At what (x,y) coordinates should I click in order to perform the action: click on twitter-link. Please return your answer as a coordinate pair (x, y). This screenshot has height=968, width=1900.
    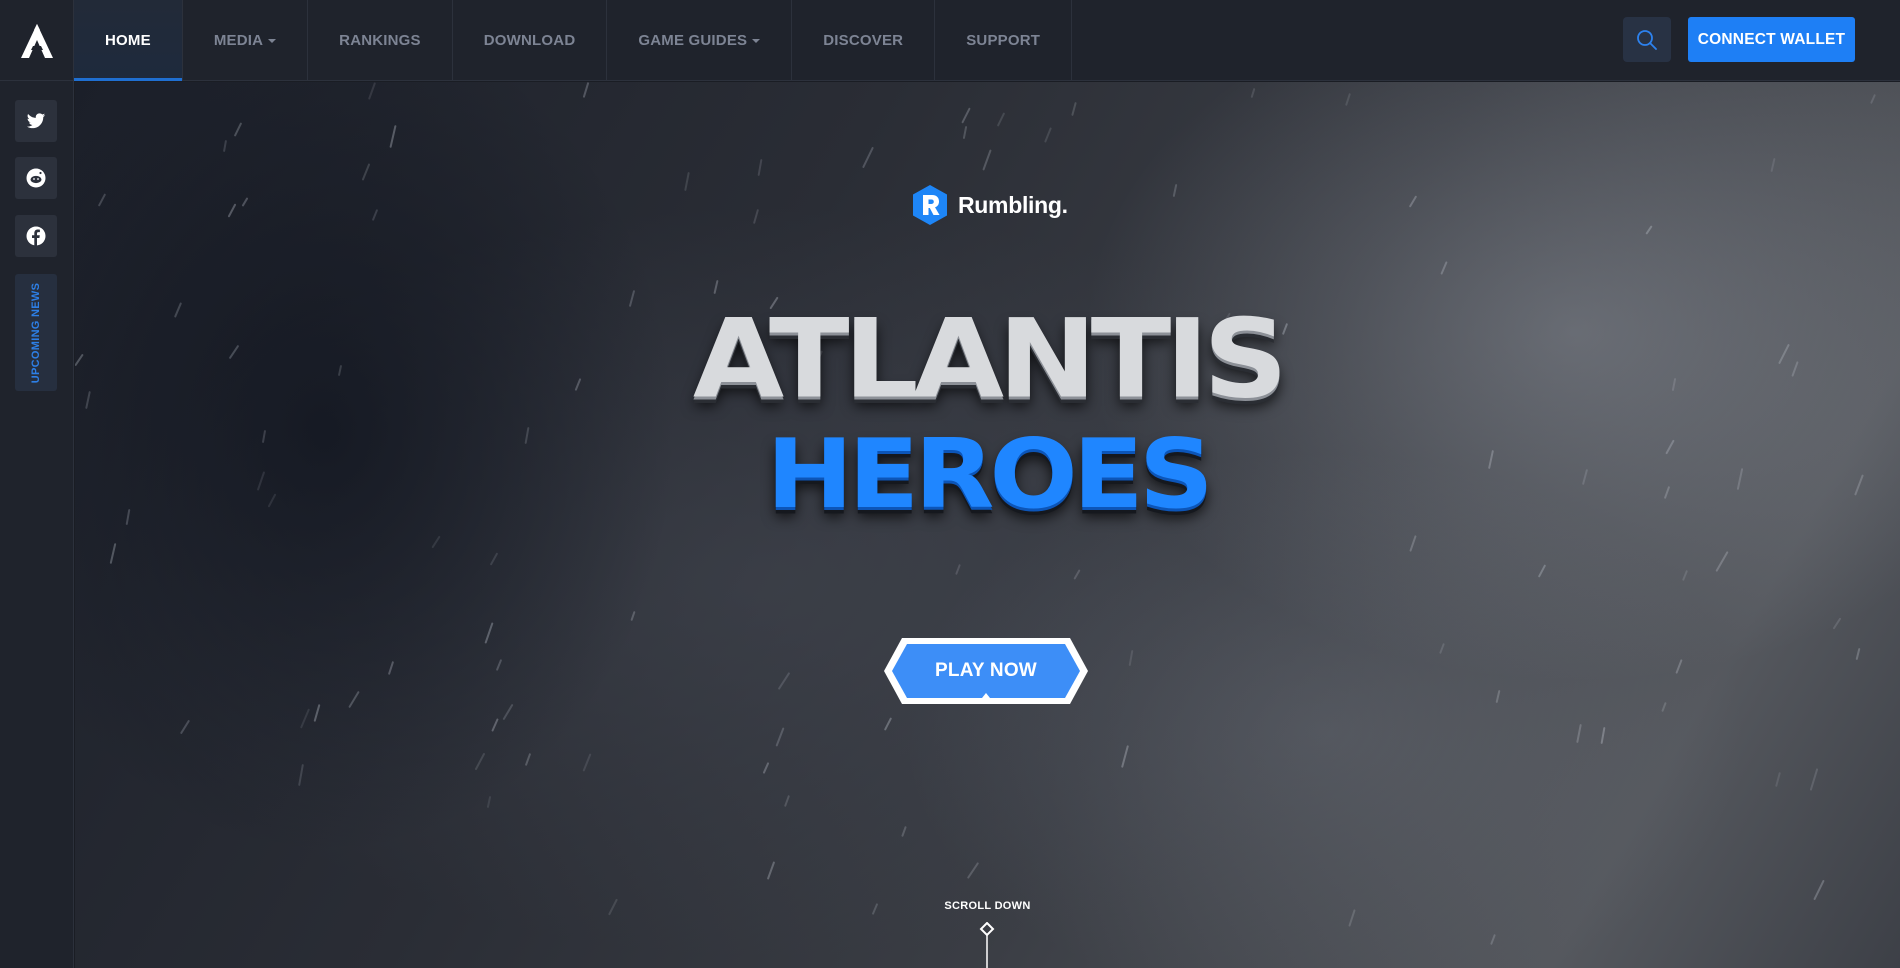
    Looking at the image, I should click on (36, 121).